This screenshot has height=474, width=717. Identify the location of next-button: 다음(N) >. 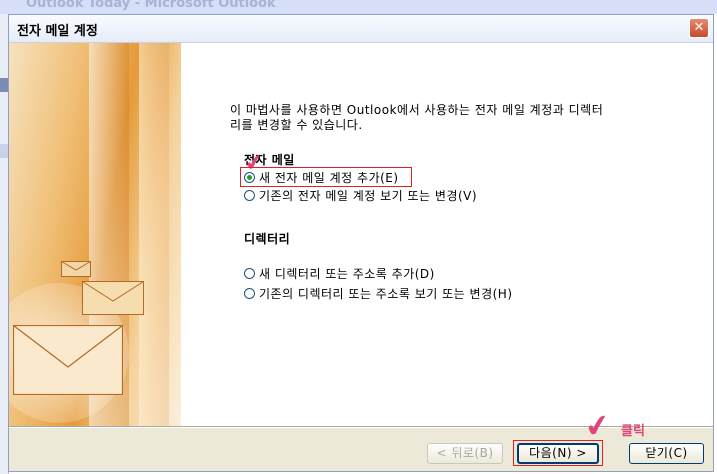
(558, 453).